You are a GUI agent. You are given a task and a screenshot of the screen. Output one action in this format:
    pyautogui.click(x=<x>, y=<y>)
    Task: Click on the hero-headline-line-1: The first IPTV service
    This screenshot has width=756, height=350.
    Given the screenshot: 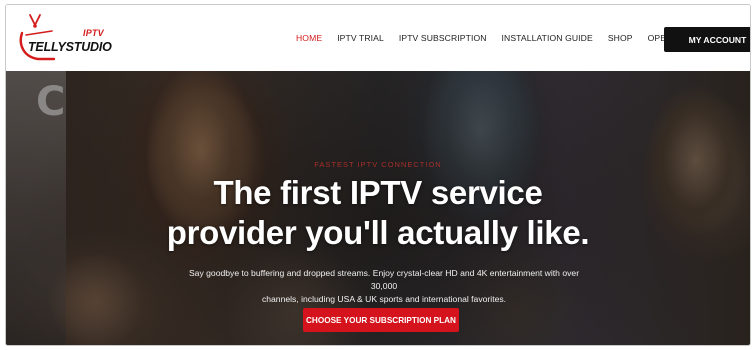 What is the action you would take?
    pyautogui.click(x=378, y=192)
    